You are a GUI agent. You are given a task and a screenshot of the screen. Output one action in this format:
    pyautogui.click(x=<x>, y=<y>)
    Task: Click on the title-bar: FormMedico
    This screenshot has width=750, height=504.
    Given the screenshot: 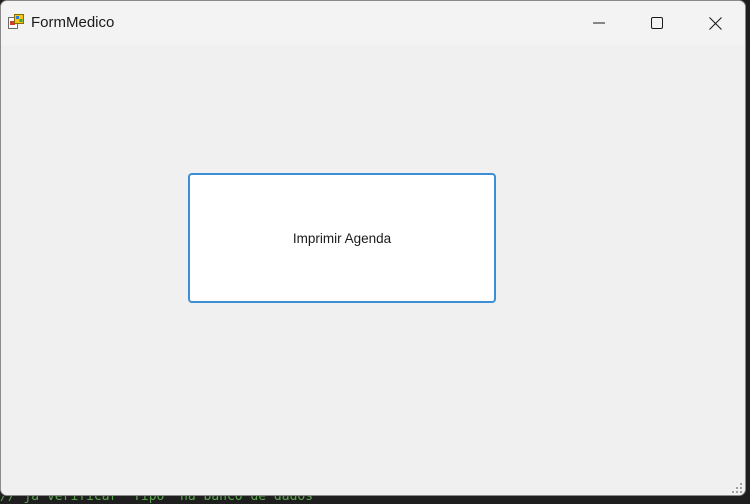 What is the action you would take?
    pyautogui.click(x=373, y=23)
    